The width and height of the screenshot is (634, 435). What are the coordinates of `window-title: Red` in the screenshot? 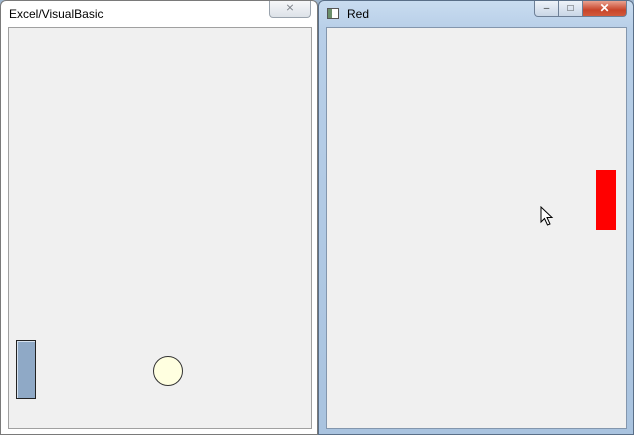 It's located at (358, 14).